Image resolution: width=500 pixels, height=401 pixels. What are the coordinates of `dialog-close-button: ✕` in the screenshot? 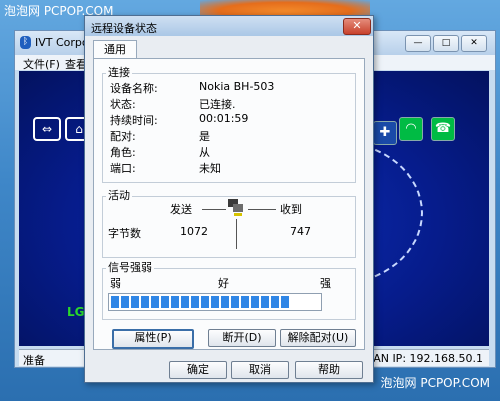 It's located at (357, 26).